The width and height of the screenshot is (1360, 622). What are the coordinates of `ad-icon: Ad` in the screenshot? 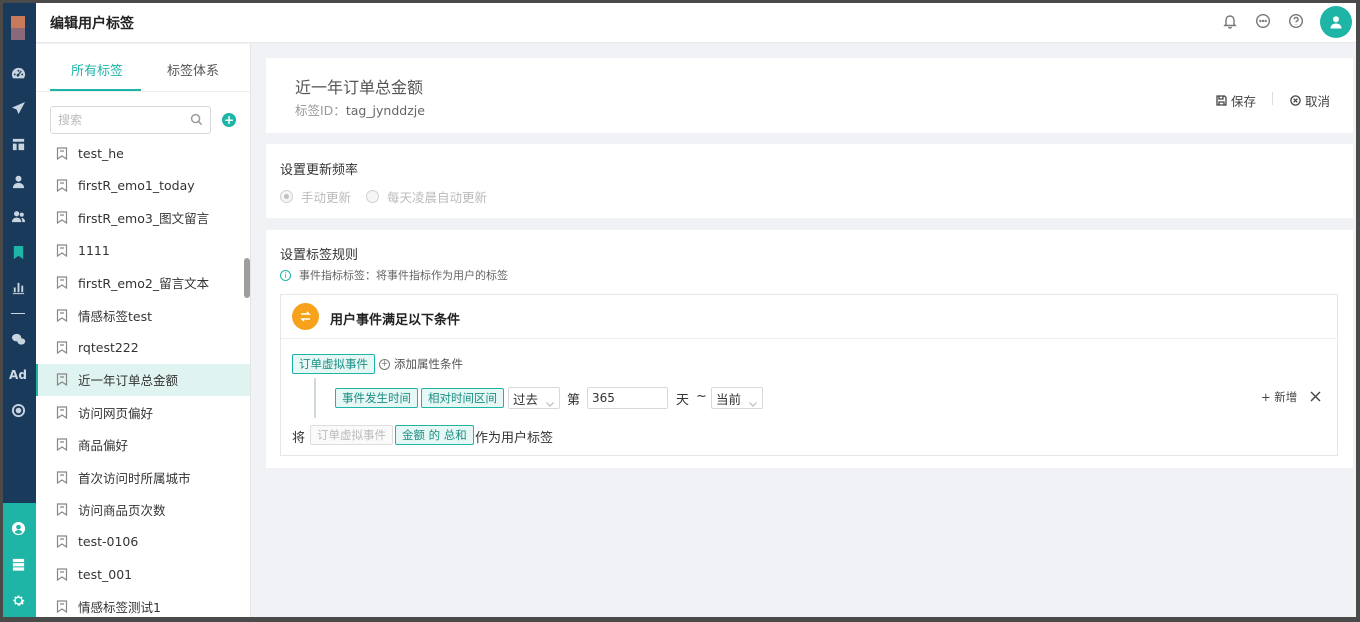 It's located at (18, 375).